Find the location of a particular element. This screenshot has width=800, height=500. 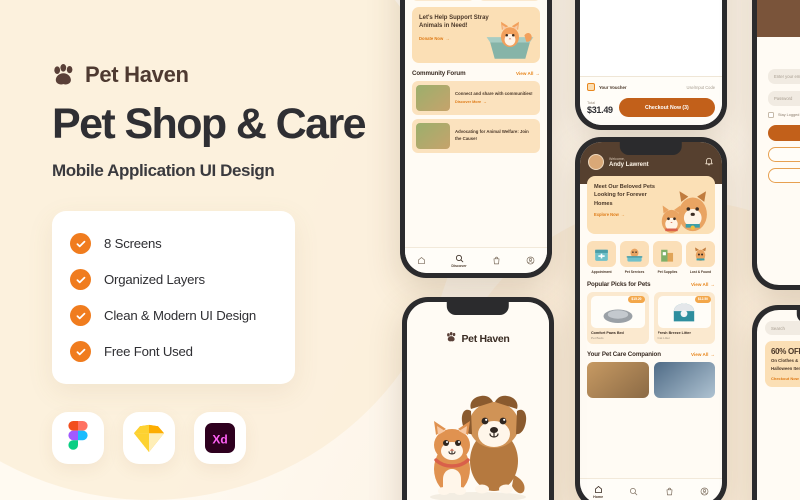

tab-label: Home is located at coordinates (598, 496).